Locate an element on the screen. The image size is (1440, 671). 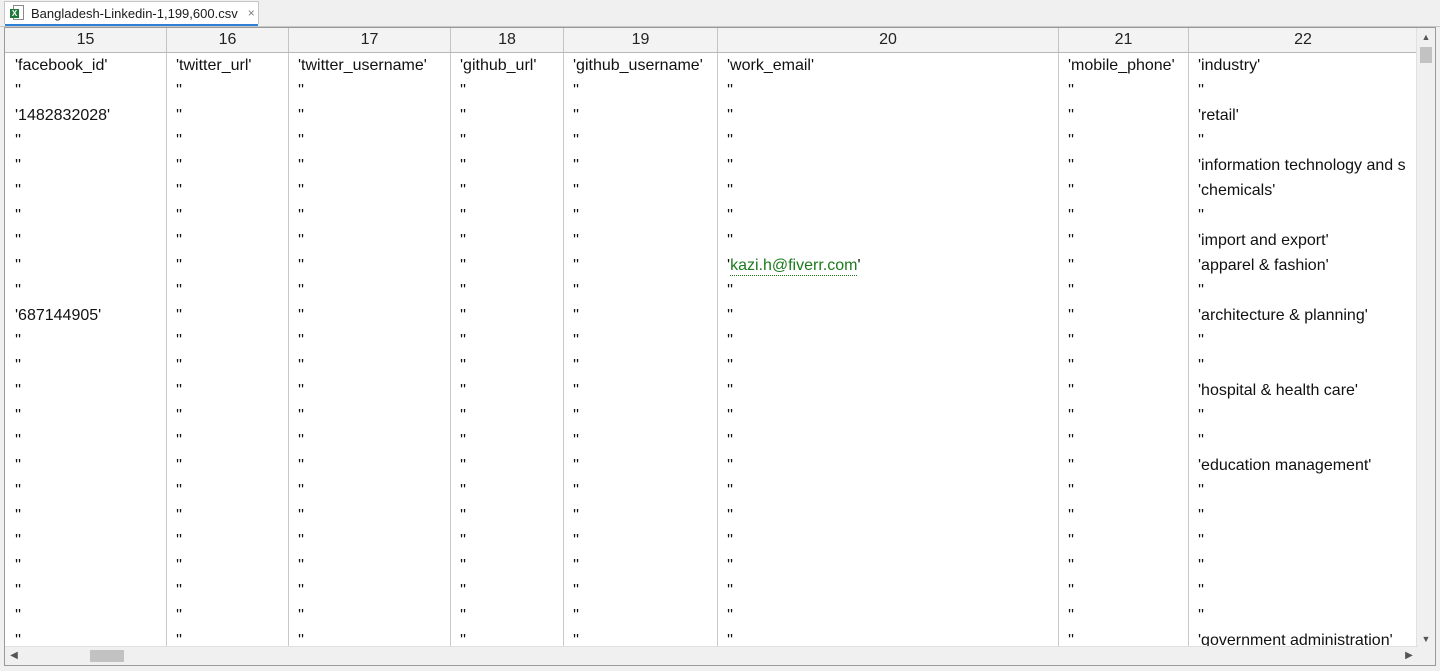
table-cell: 'github_username' is located at coordinates (641, 65).